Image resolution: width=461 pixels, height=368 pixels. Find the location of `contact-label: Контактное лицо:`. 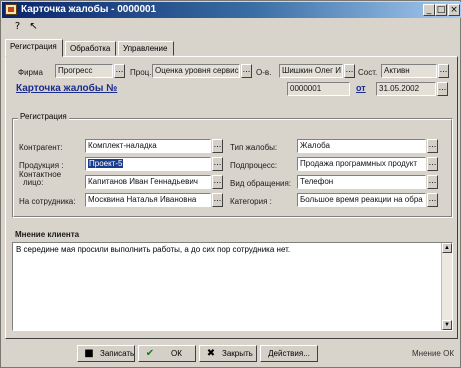

contact-label: Контактное лицо: is located at coordinates (40, 179).